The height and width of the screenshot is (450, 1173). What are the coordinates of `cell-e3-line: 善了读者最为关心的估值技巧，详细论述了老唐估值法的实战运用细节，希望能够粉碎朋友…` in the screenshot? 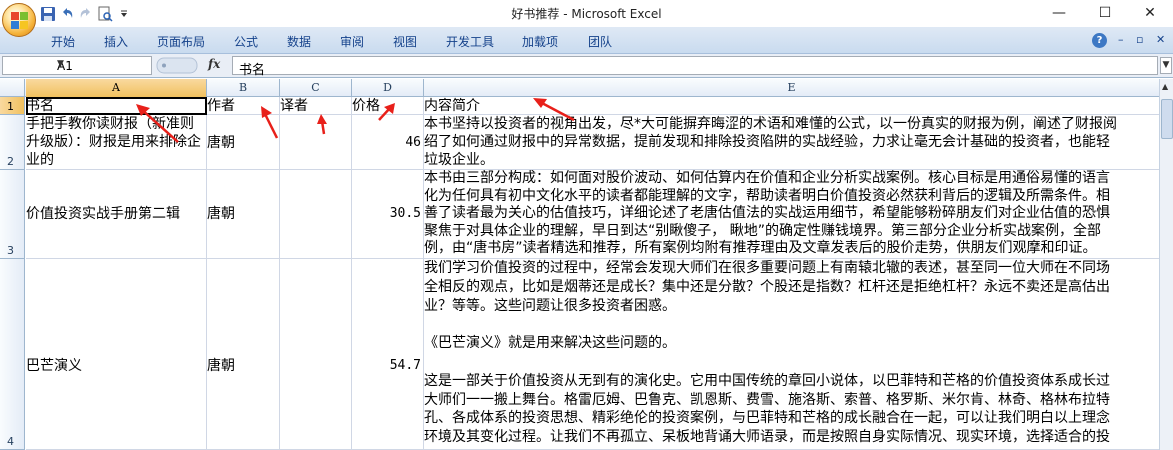 It's located at (767, 213).